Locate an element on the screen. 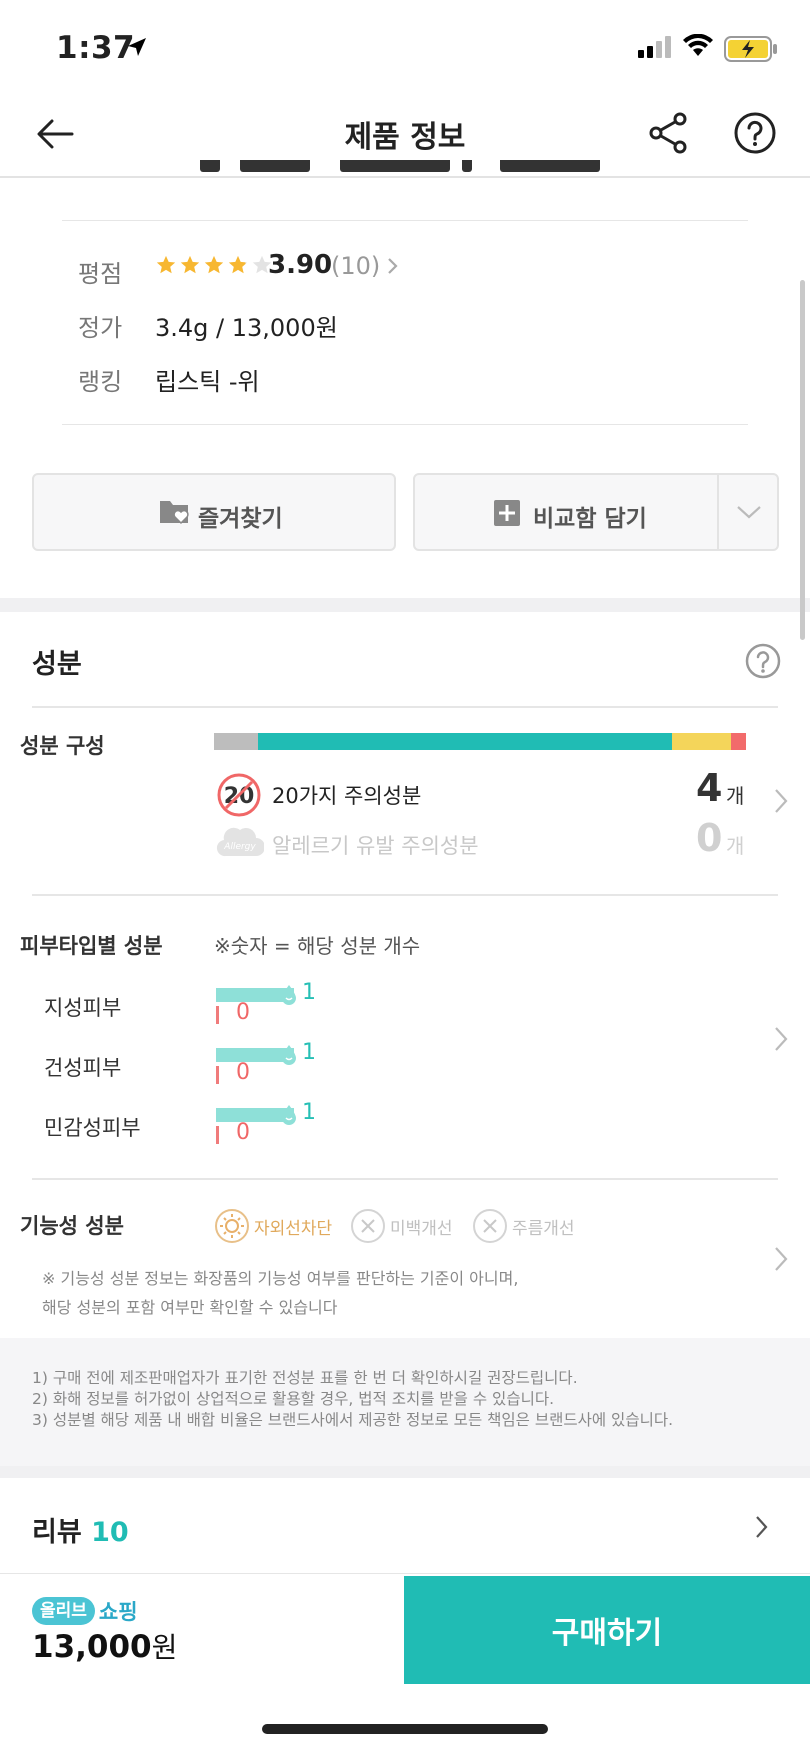 Image resolution: width=810 pixels, height=1753 pixels. price-label: 정가 is located at coordinates (100, 328).